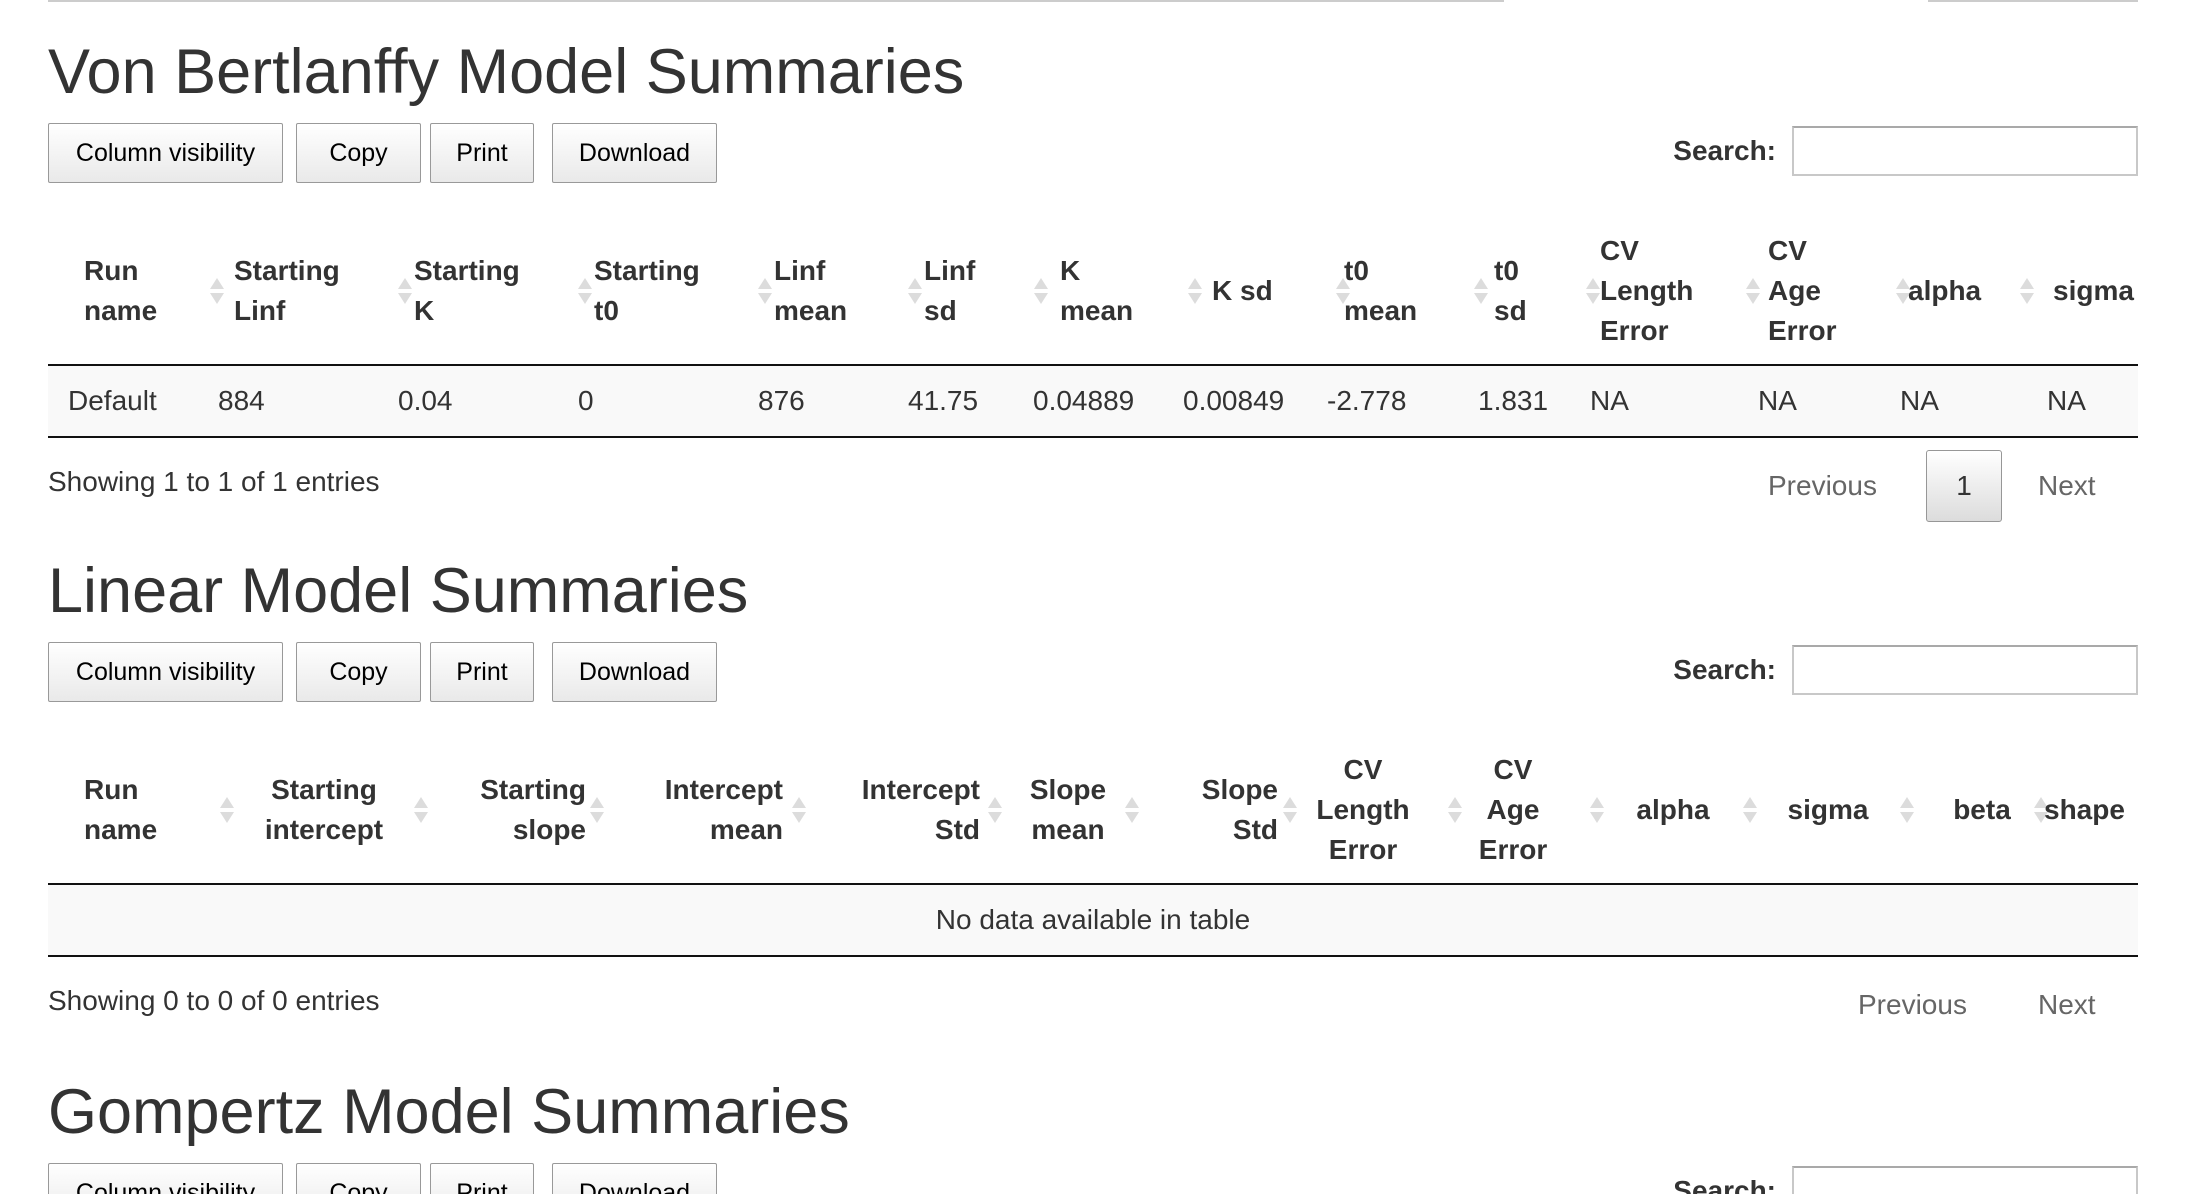 This screenshot has height=1194, width=2210. Describe the element at coordinates (1513, 400) in the screenshot. I see `cell-t0-sd: 1.831` at that location.